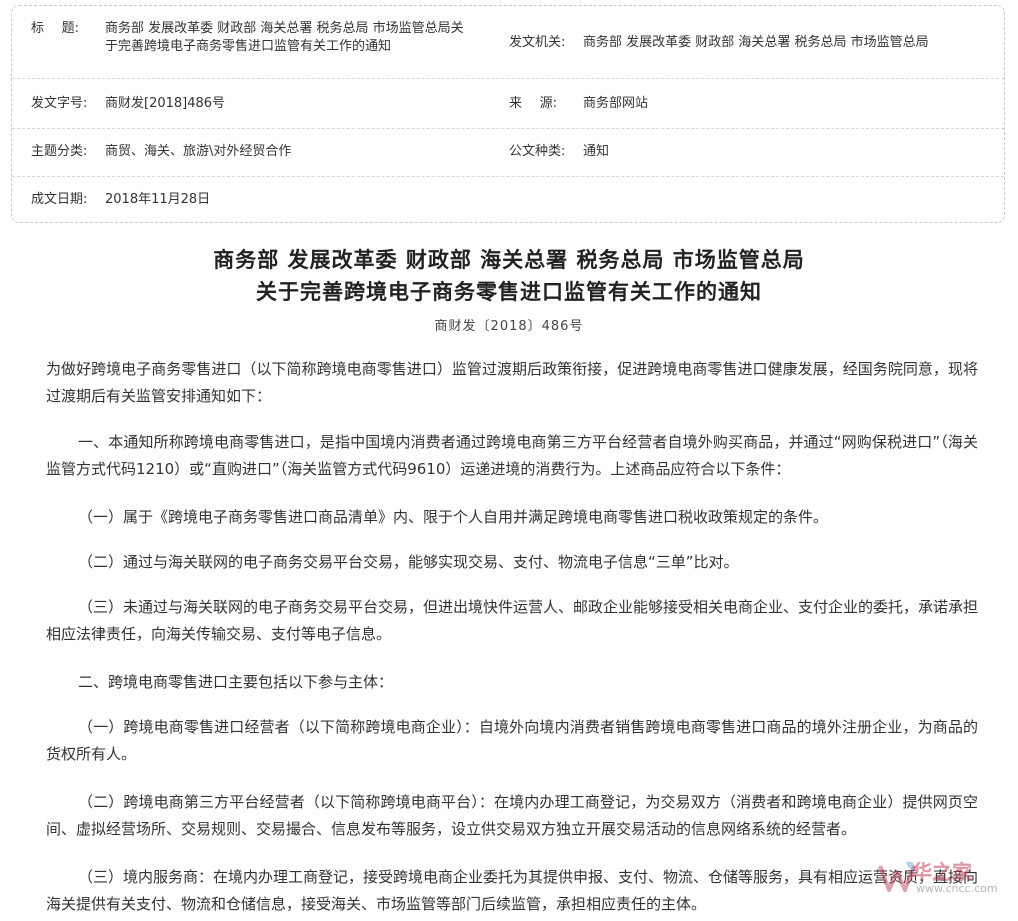 Image resolution: width=1018 pixels, height=921 pixels. I want to click on meta-date-value: 2018年11月28日, so click(158, 199).